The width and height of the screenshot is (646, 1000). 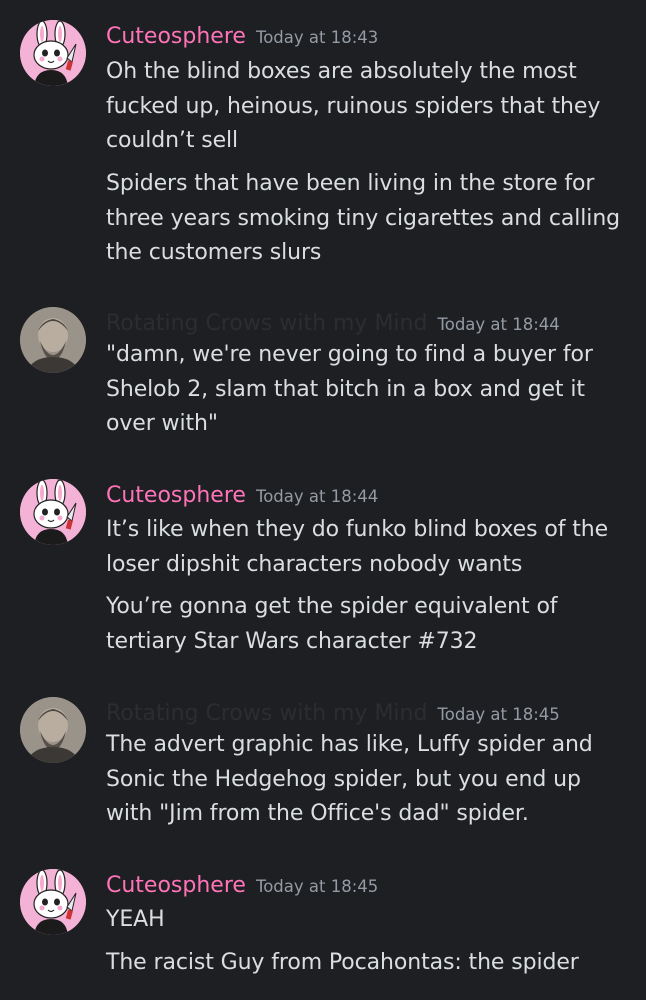 I want to click on message-header: Cuteosphere Today at 18:43, so click(x=242, y=37).